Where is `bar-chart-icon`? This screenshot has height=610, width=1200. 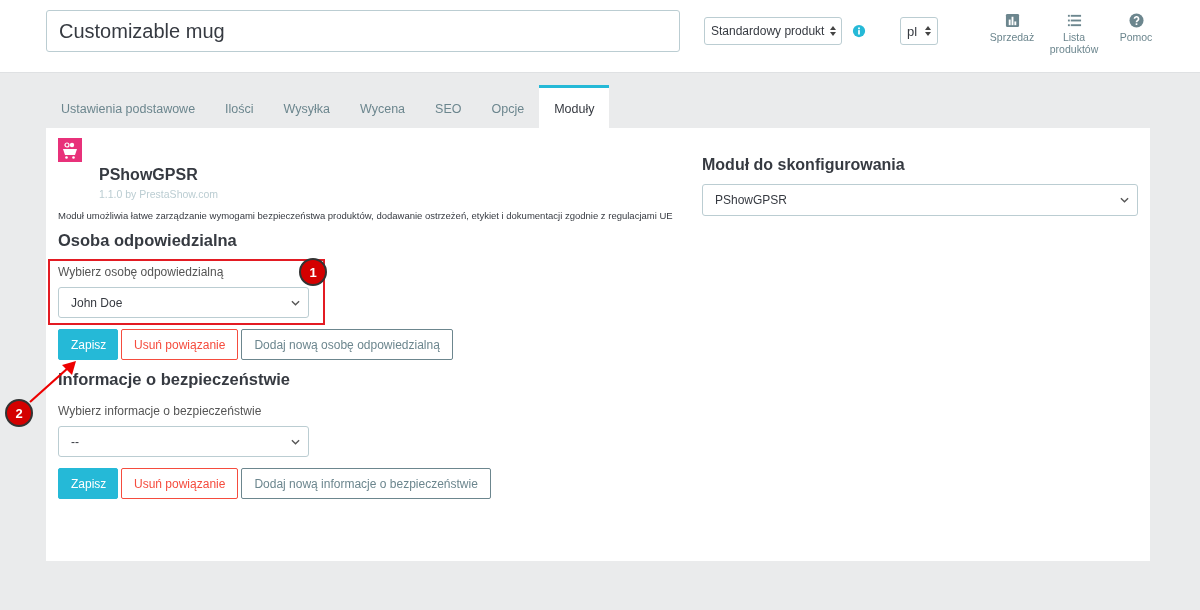 bar-chart-icon is located at coordinates (1012, 20).